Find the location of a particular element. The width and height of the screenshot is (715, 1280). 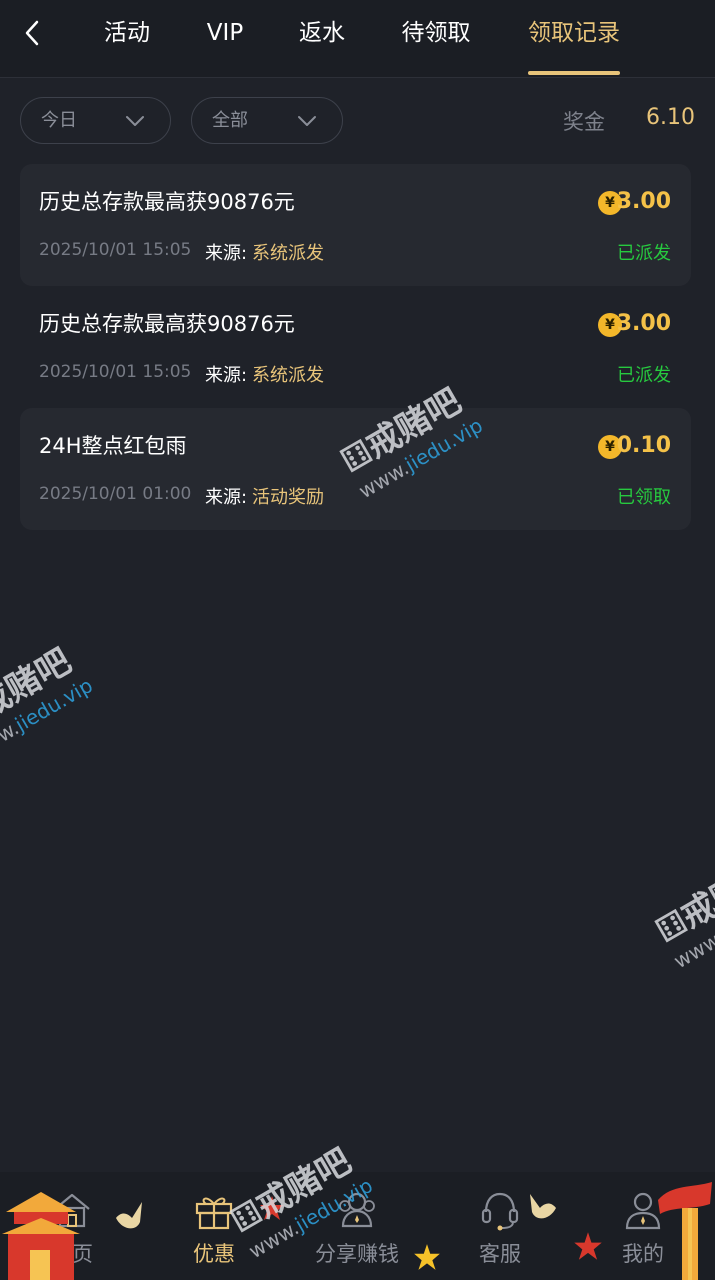

tab-claim-records: 领取记录 is located at coordinates (574, 39).